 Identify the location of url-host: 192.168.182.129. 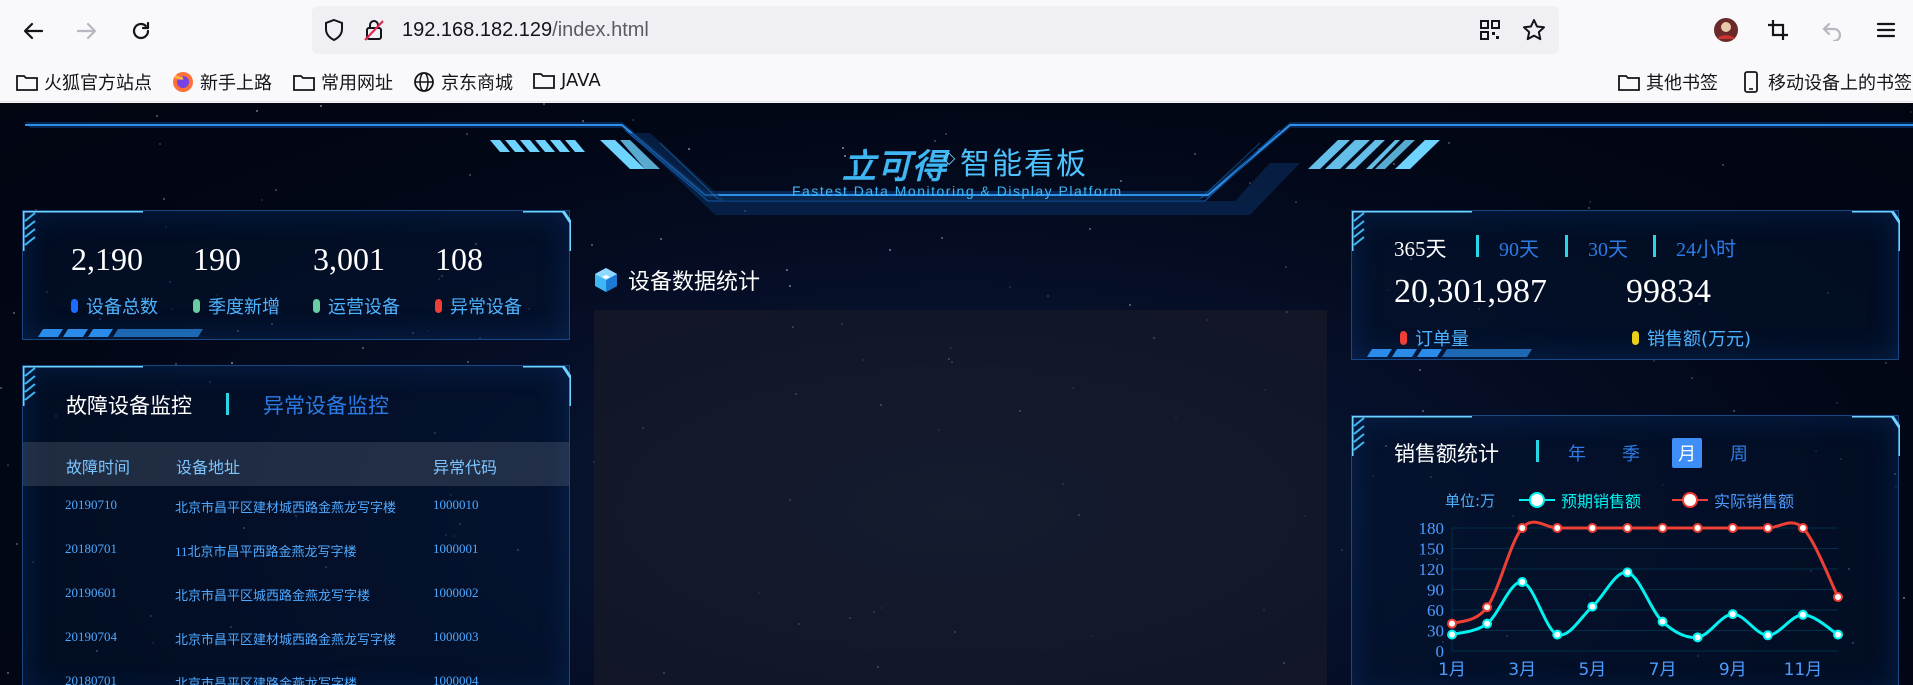
(477, 30).